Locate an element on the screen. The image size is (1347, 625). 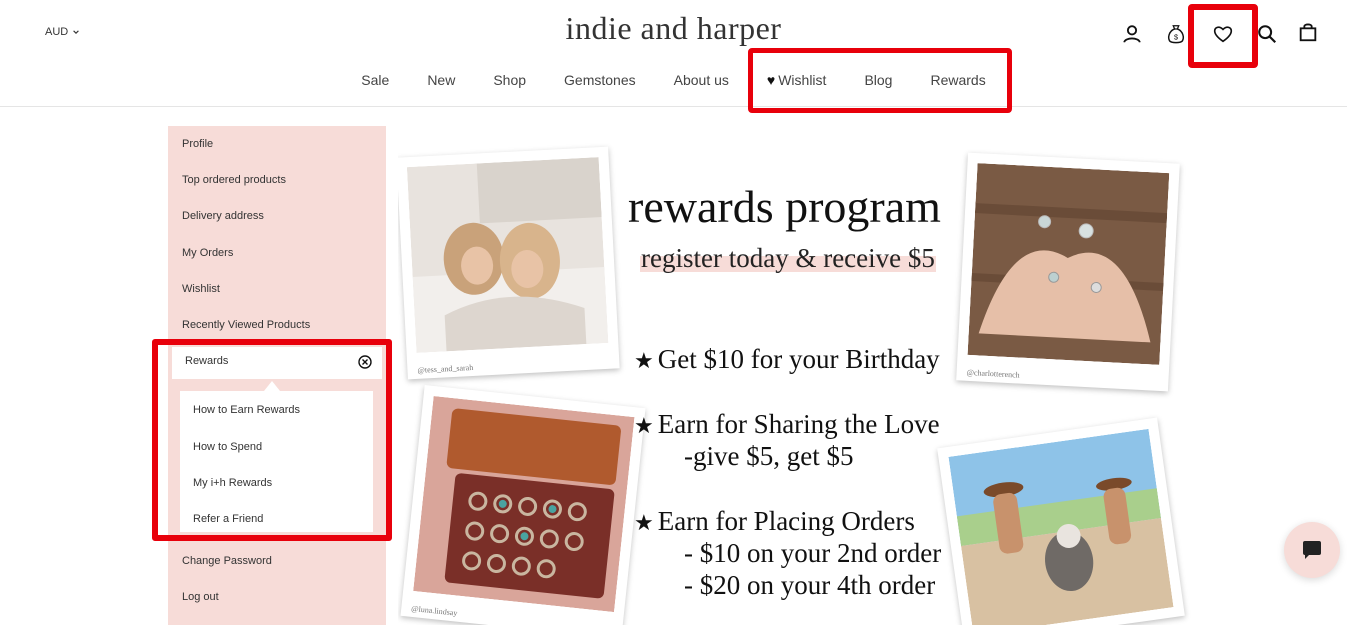
submenu-caret is located at coordinates (272, 386).